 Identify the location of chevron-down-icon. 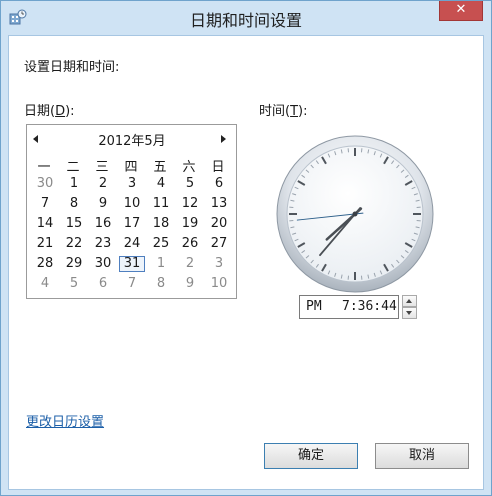
(409, 313).